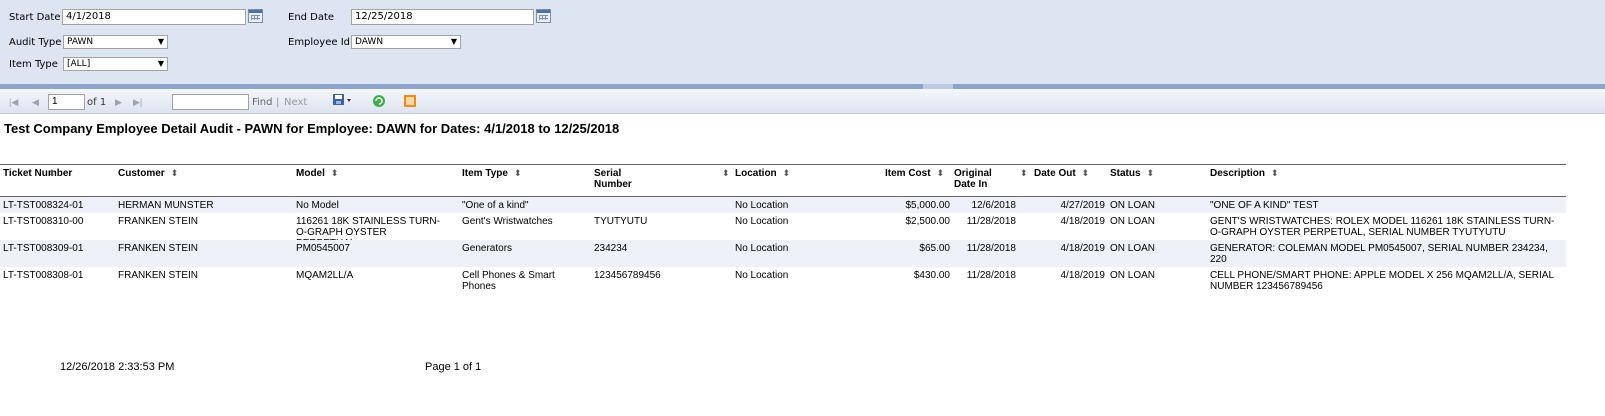 The image size is (1605, 416). What do you see at coordinates (762, 173) in the screenshot?
I see `column-header-location: Location ⬍` at bounding box center [762, 173].